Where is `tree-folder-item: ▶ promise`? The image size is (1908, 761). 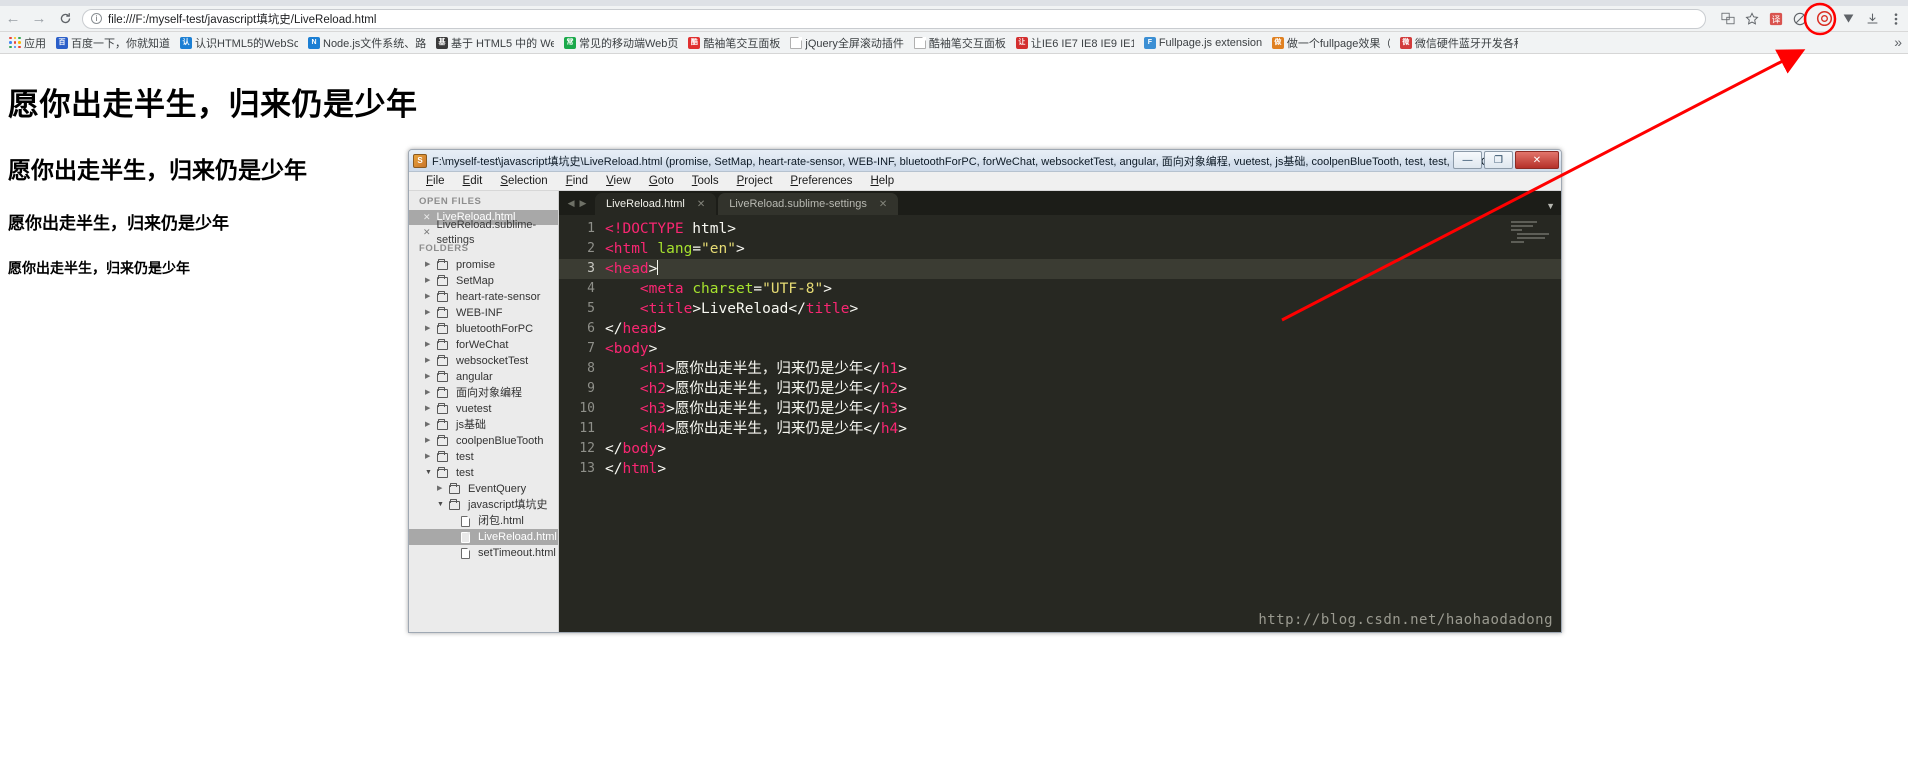 tree-folder-item: ▶ promise is located at coordinates (483, 265).